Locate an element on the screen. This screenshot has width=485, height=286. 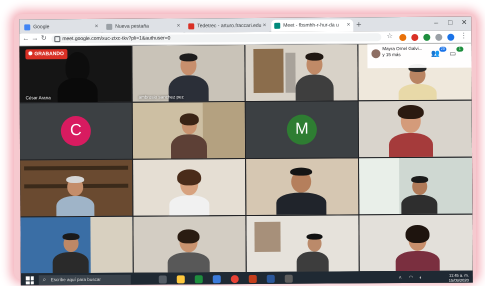
minimize-button: – is located at coordinates (436, 24).